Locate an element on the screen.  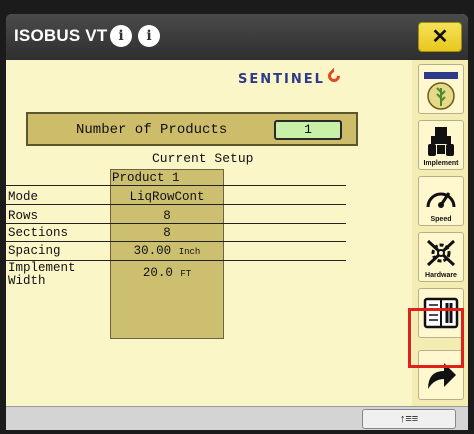
speed-softkey: Speed is located at coordinates (441, 201).